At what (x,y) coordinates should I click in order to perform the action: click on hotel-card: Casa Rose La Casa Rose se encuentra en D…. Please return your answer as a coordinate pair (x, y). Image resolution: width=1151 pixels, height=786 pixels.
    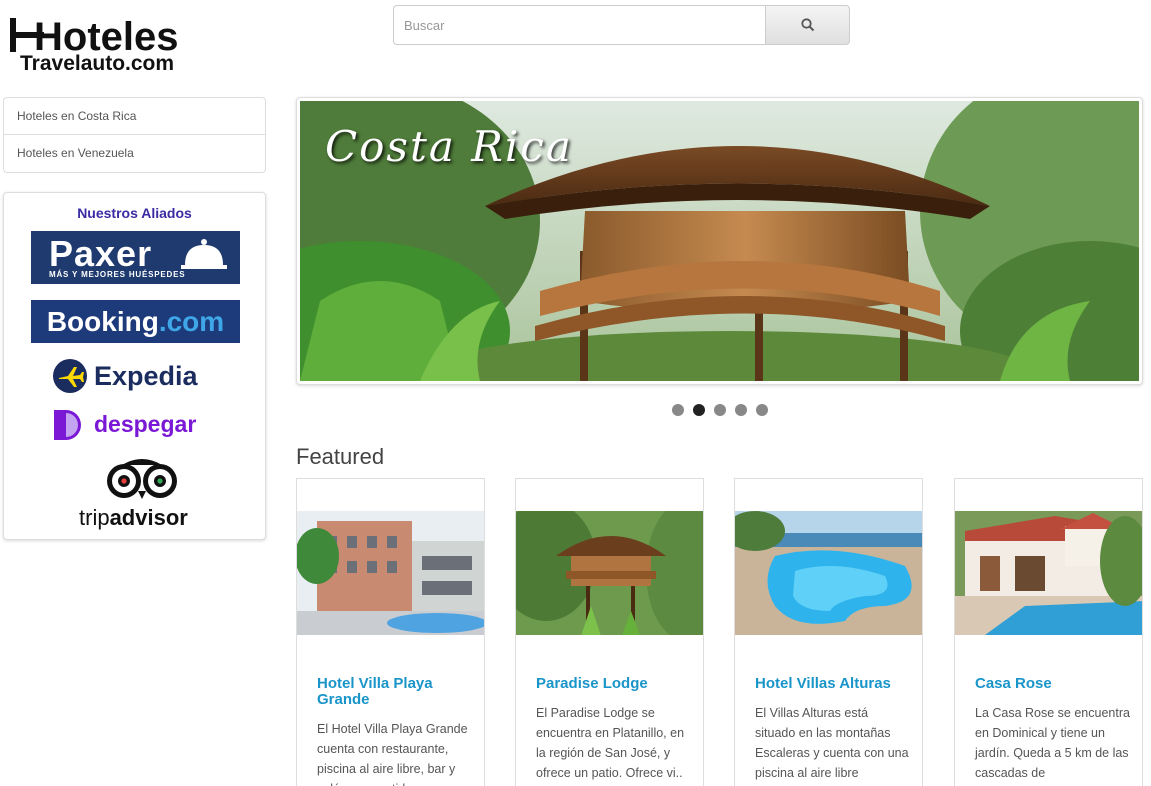
    Looking at the image, I should click on (1048, 632).